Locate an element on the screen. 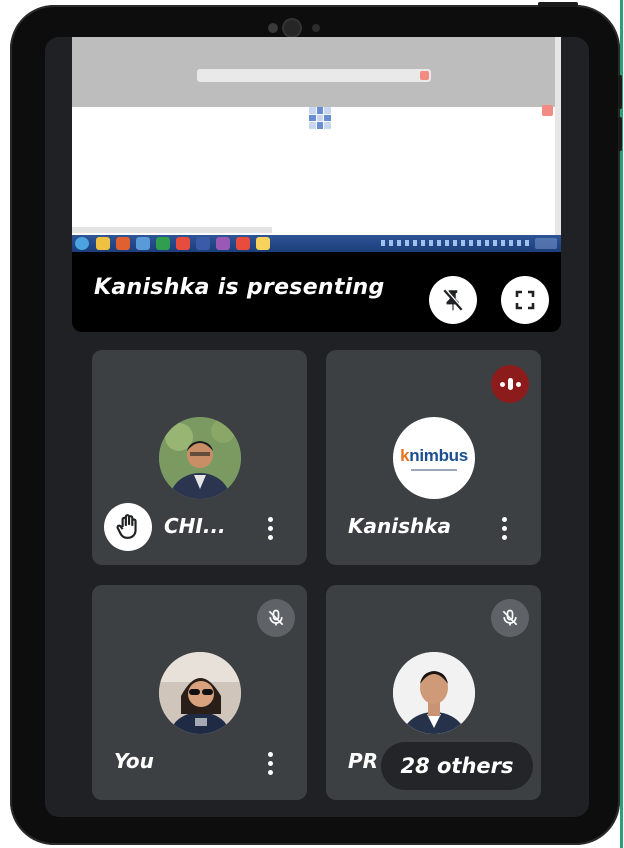 The image size is (624, 848). fullscreen-icon is located at coordinates (525, 300).